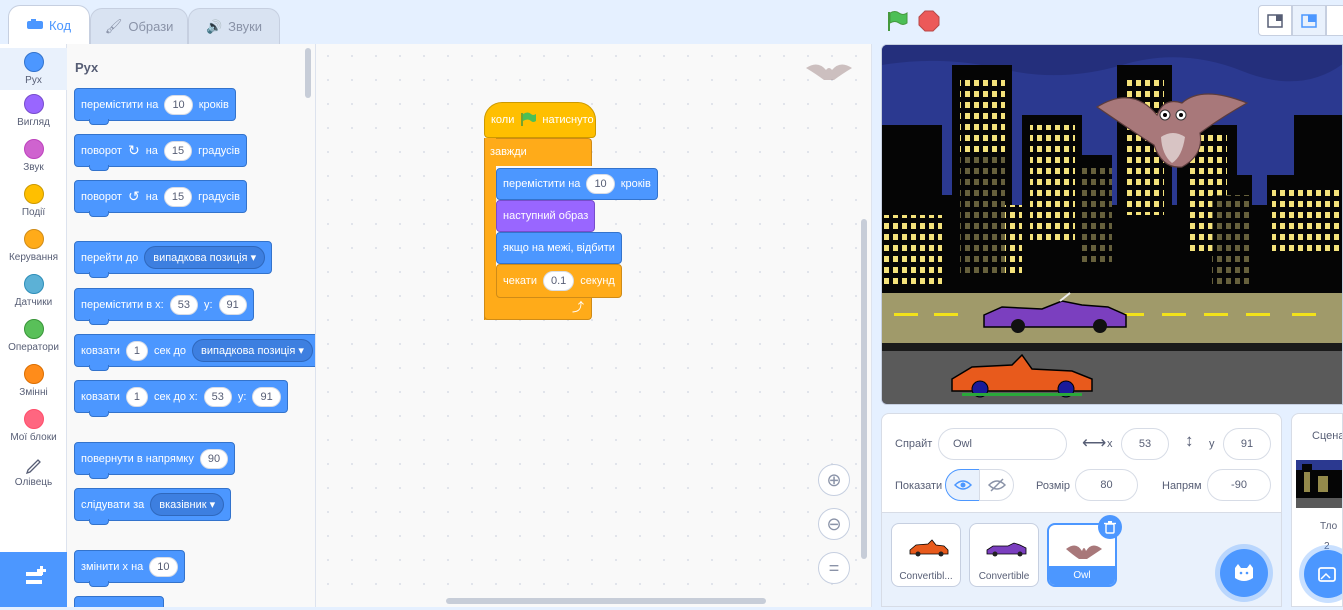  Describe the element at coordinates (308, 73) in the screenshot. I see `palette-scrollbar` at that location.